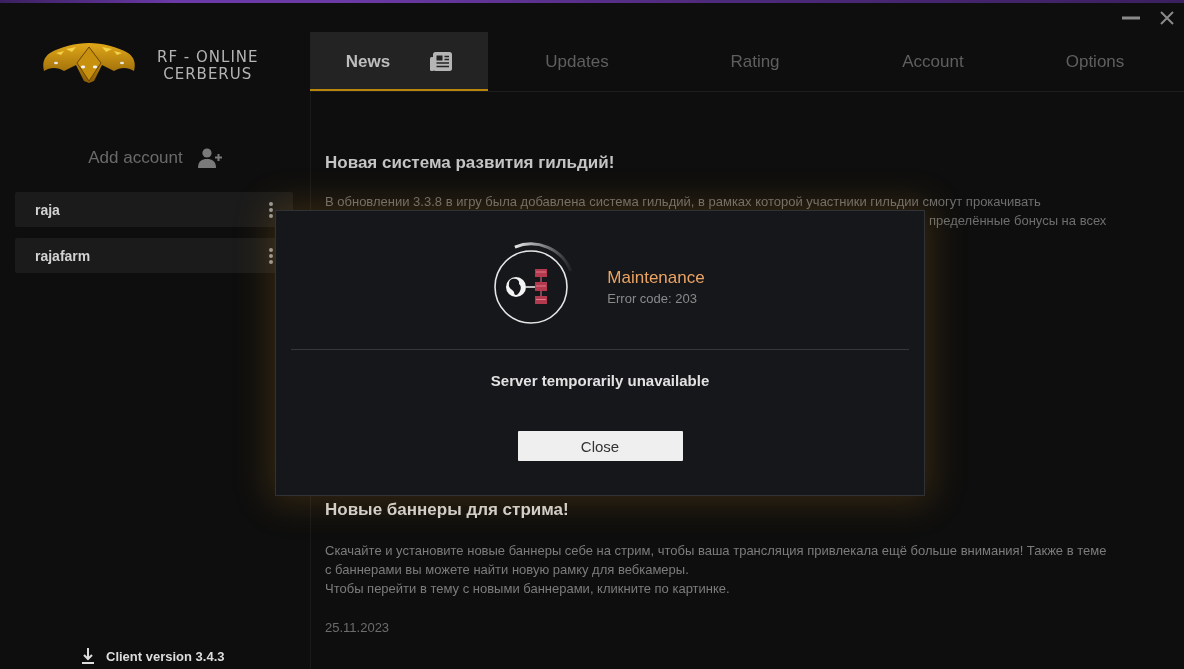 The image size is (1184, 669). I want to click on close-icon, so click(1167, 17).